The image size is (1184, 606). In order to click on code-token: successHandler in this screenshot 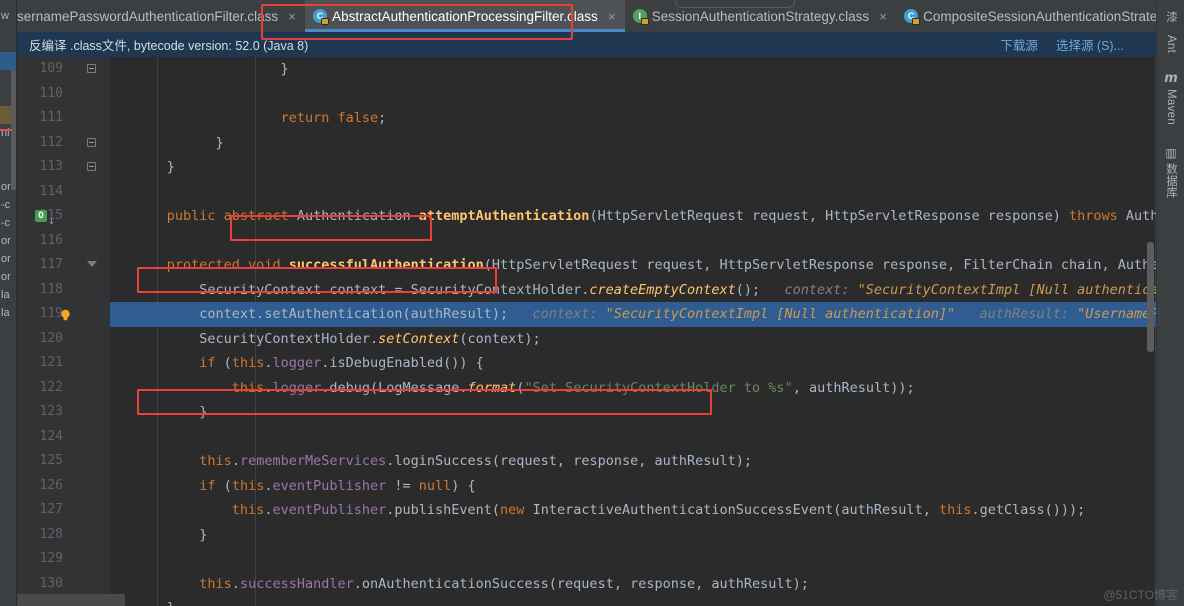, I will do `click(296, 583)`.